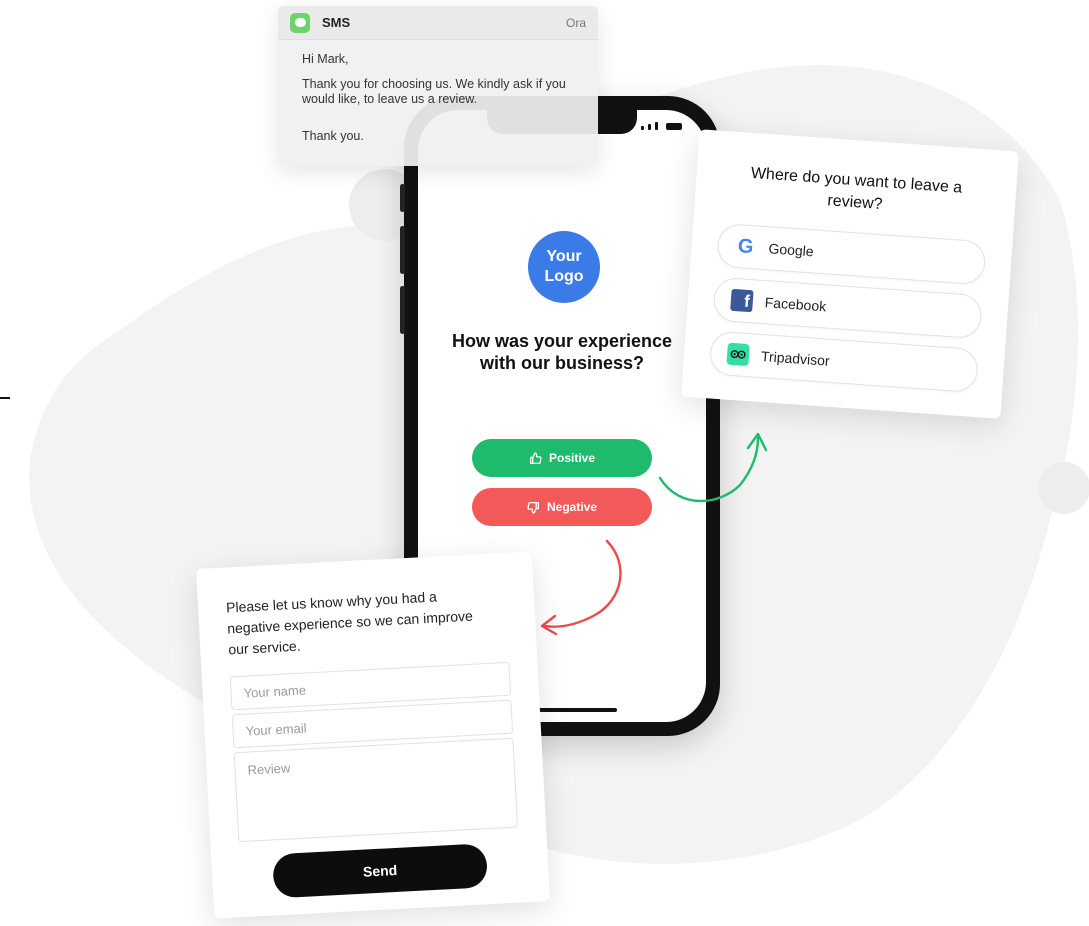 The height and width of the screenshot is (926, 1089). What do you see at coordinates (851, 254) in the screenshot?
I see `google-button: G Google` at bounding box center [851, 254].